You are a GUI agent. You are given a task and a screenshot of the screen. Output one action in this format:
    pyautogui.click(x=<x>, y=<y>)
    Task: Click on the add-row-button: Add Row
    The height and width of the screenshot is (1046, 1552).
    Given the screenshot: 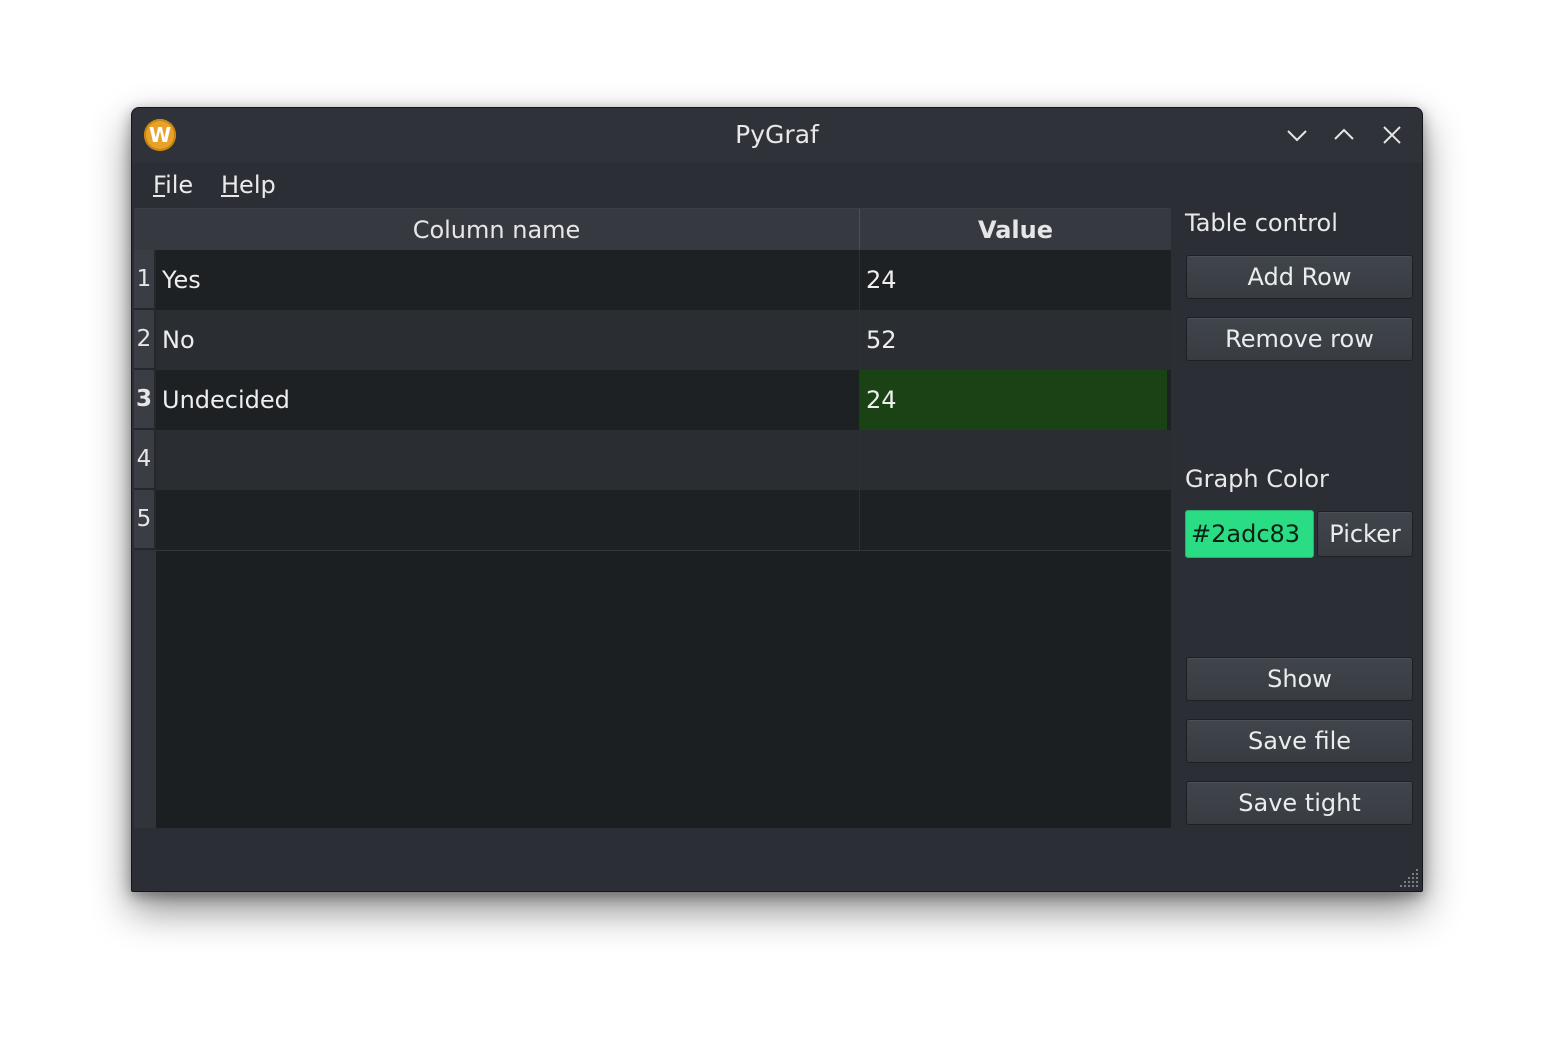 What is the action you would take?
    pyautogui.click(x=1299, y=277)
    